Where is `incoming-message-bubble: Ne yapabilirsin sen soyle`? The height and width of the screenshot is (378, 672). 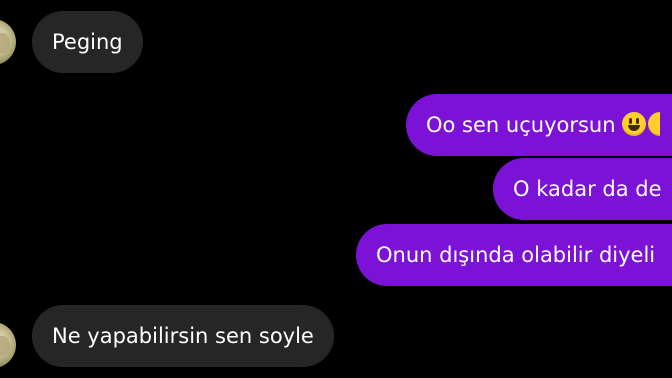 incoming-message-bubble: Ne yapabilirsin sen soyle is located at coordinates (183, 336).